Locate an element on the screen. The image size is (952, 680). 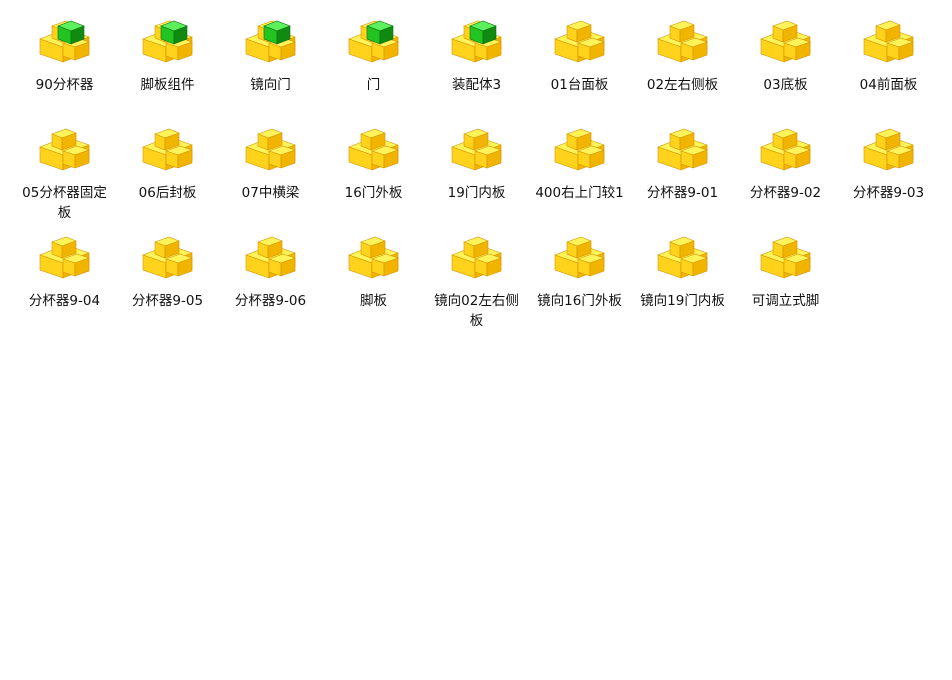
file-name-label: 分杯器9-01 is located at coordinates (682, 193).